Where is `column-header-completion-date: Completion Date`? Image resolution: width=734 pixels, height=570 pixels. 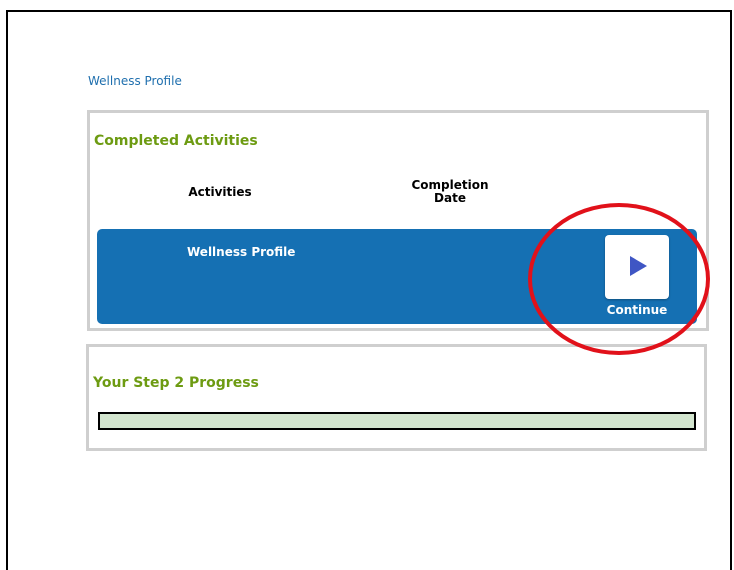
column-header-completion-date: Completion Date is located at coordinates (450, 191).